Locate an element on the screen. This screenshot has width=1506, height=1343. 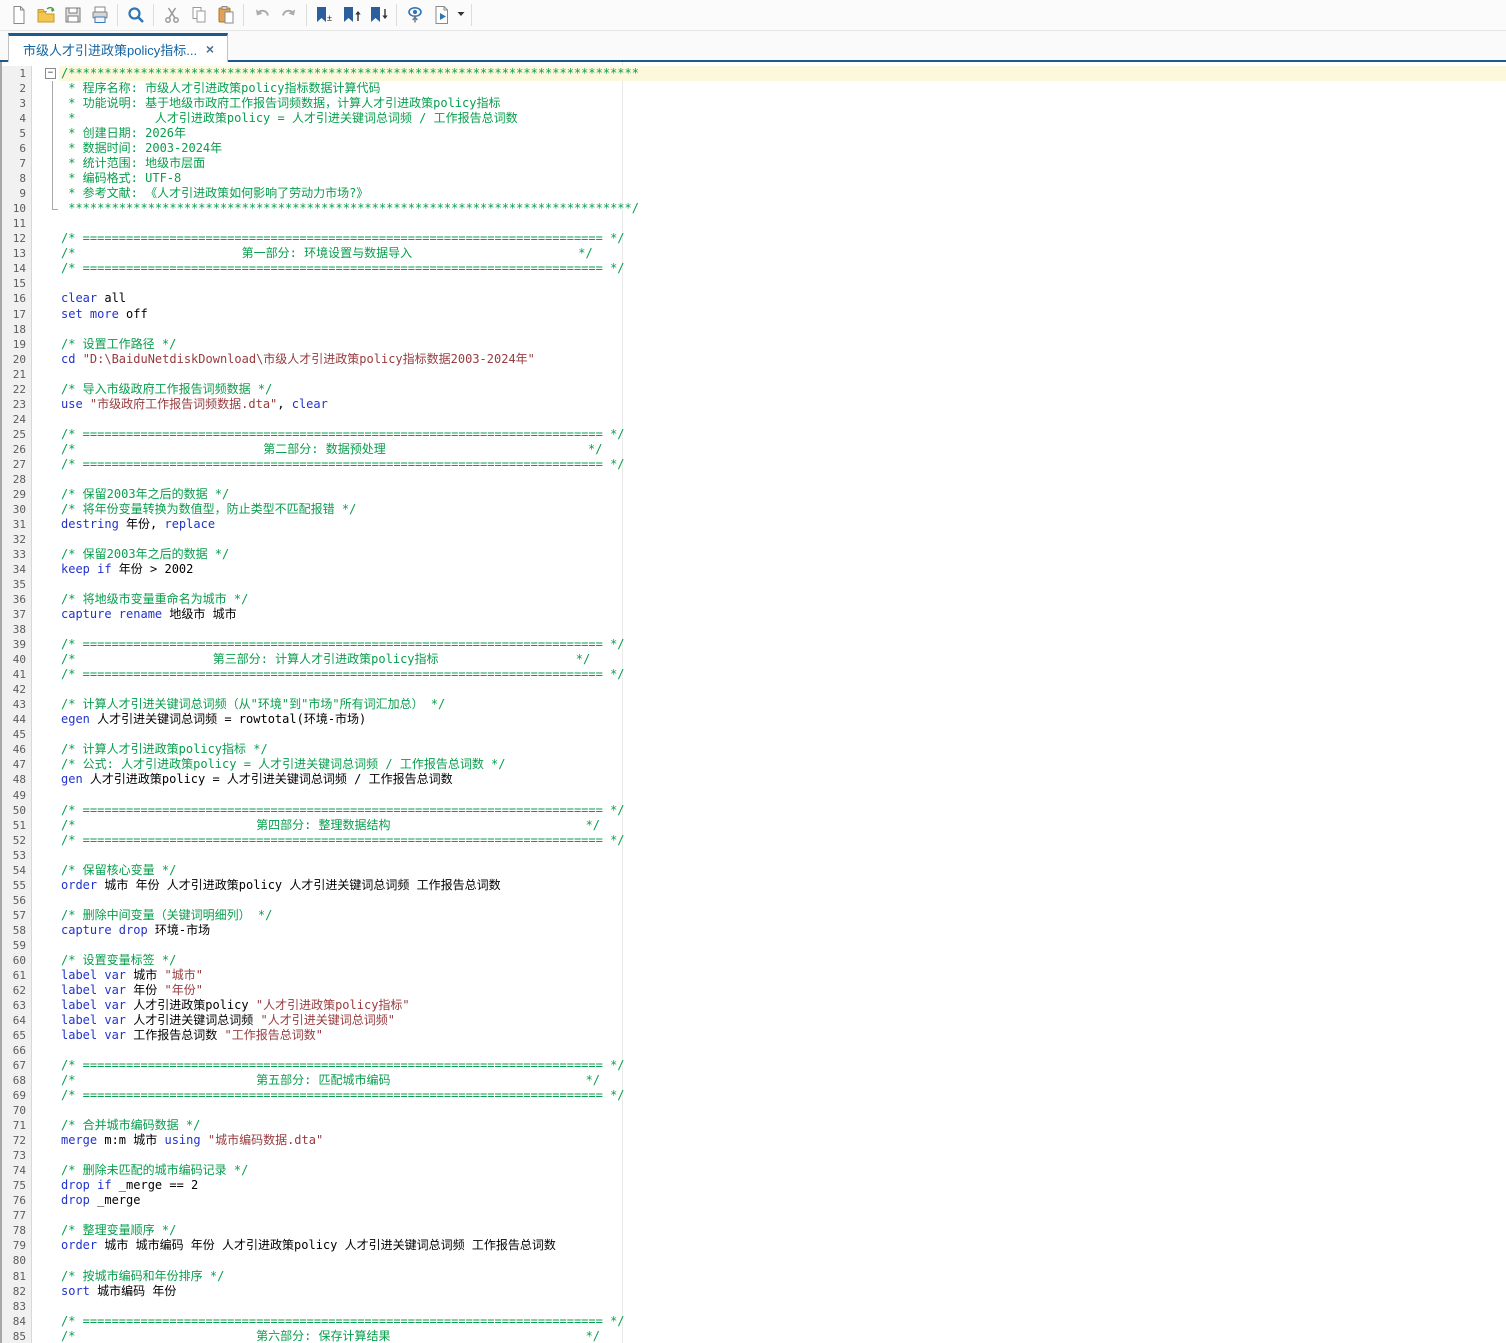
code-line: 46 /* 计算人才引进政策policy指标 */ is located at coordinates (754, 750).